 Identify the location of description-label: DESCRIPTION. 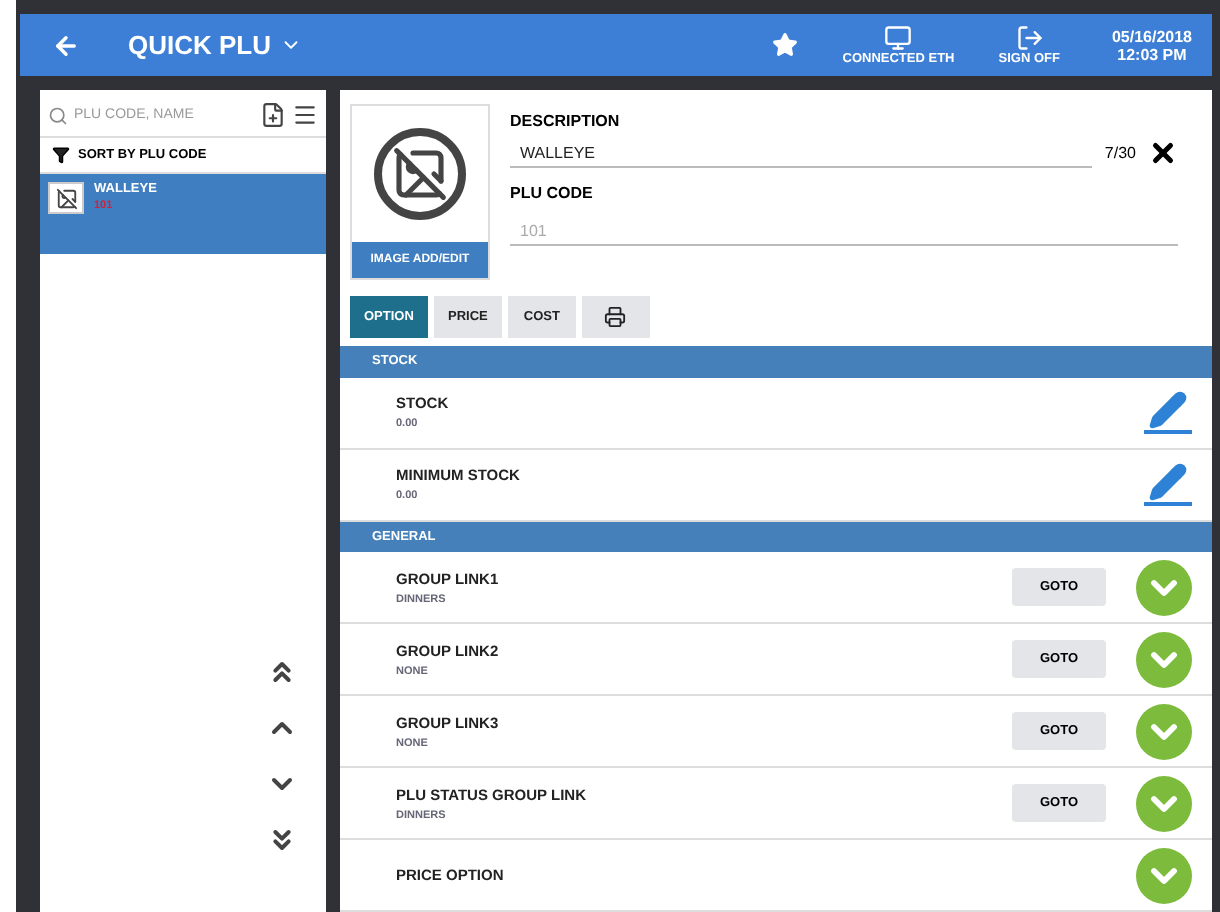
(566, 121).